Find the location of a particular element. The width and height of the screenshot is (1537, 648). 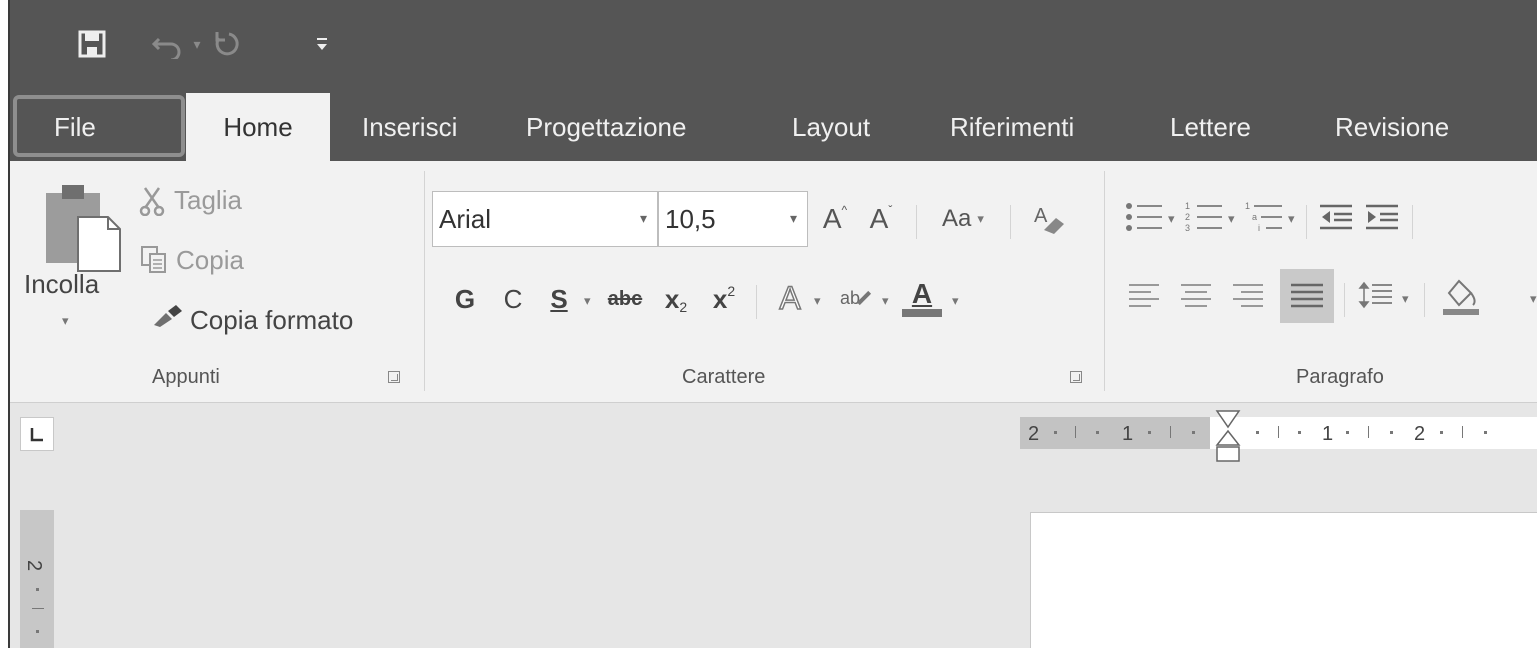

tab-home: Home is located at coordinates (258, 127).